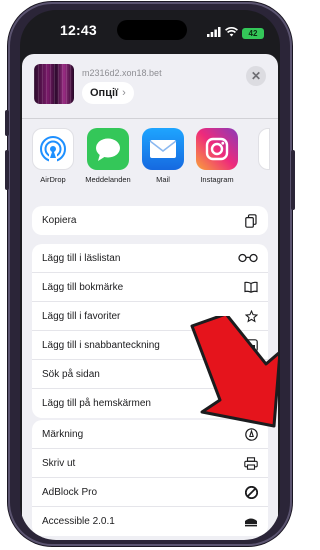  What do you see at coordinates (63, 434) in the screenshot?
I see `action-label: Märkning` at bounding box center [63, 434].